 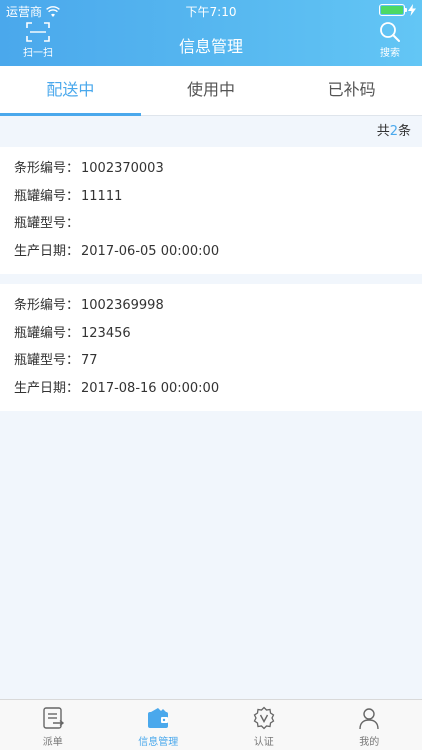 What do you see at coordinates (211, 169) in the screenshot?
I see `barcode-row: 条形编号： 1002370003` at bounding box center [211, 169].